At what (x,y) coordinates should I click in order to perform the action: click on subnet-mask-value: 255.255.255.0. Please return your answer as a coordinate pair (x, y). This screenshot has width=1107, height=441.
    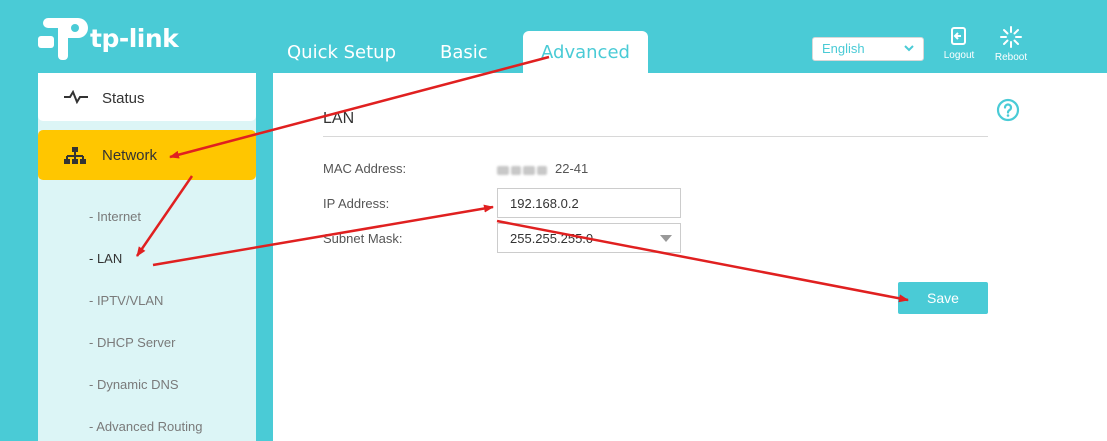
    Looking at the image, I should click on (552, 238).